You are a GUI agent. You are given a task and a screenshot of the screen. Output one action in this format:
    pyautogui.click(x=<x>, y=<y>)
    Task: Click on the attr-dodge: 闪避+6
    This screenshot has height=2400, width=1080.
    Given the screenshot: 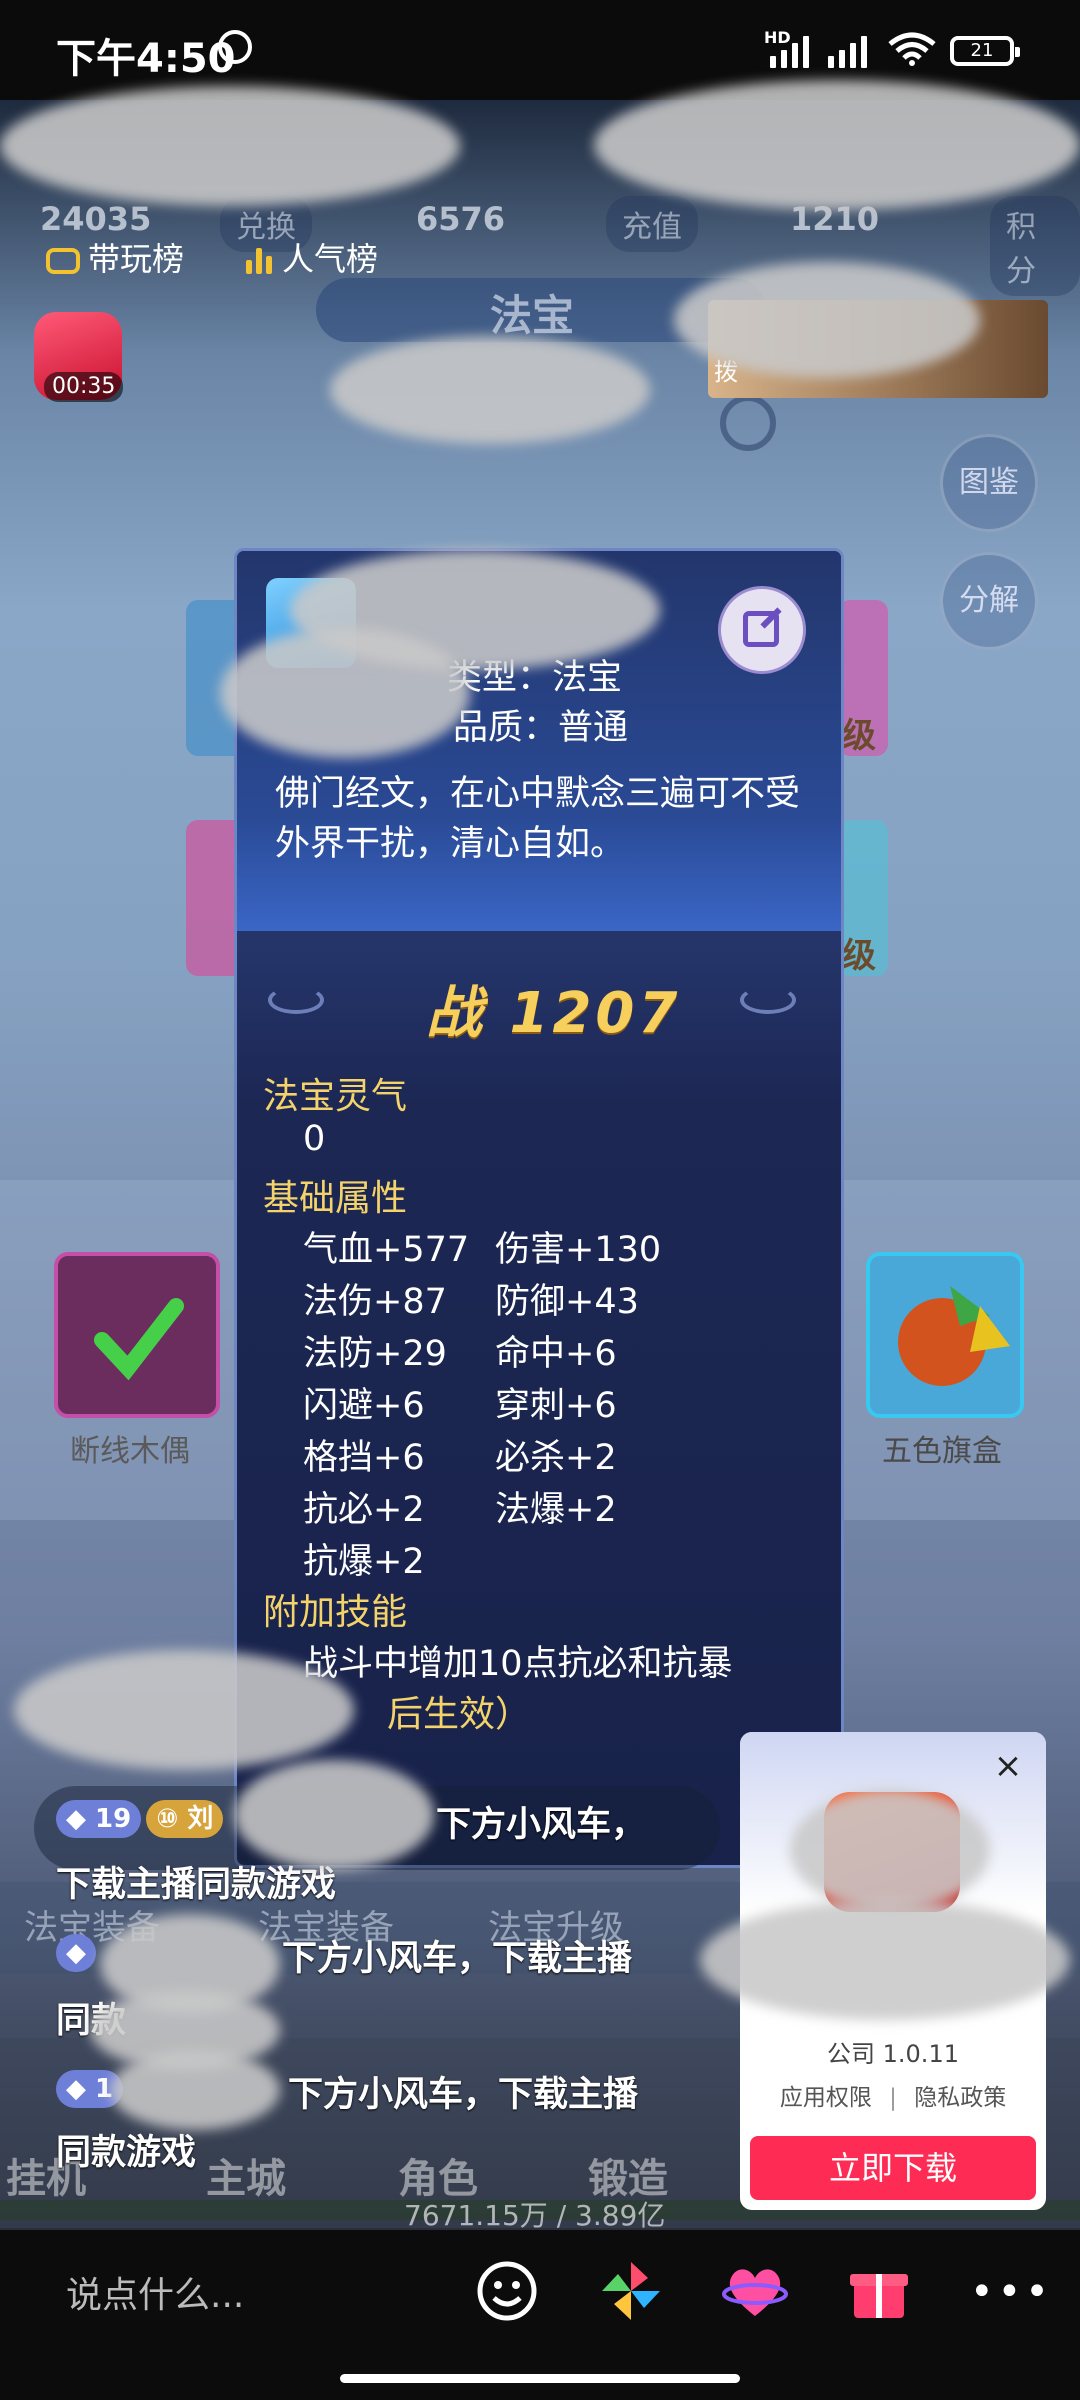 What is the action you would take?
    pyautogui.click(x=364, y=1406)
    